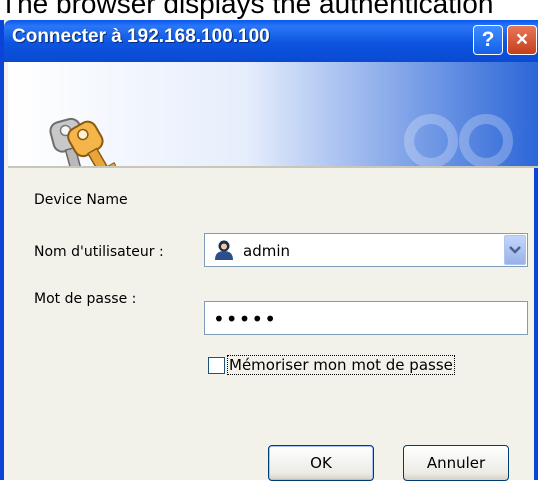 The height and width of the screenshot is (481, 538). What do you see at coordinates (224, 250) in the screenshot?
I see `user-avatar-icon` at bounding box center [224, 250].